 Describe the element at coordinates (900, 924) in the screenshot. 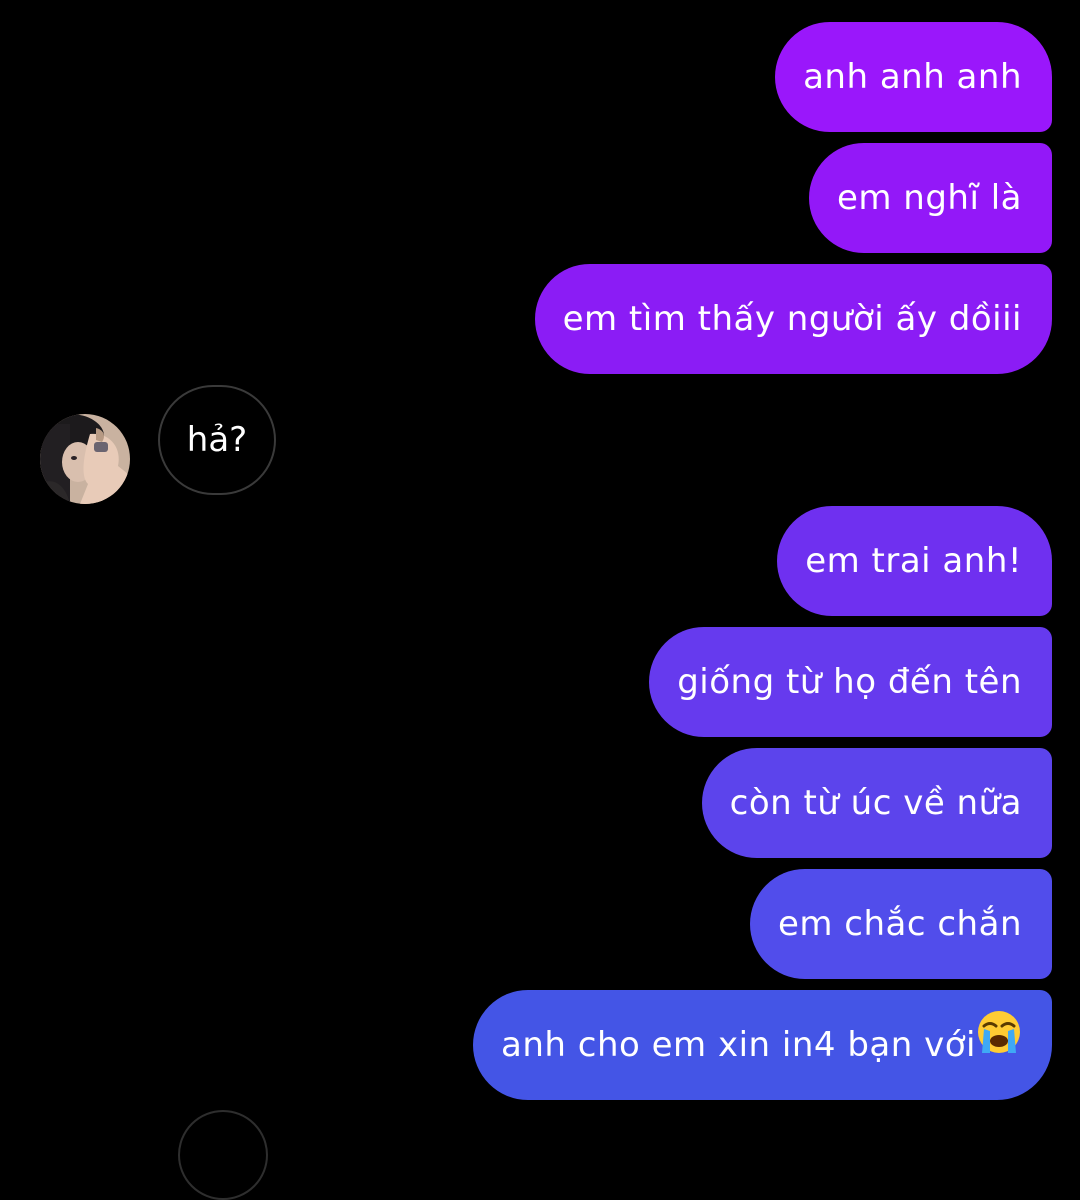

I see `outgoing-message: em chắc chắn` at that location.